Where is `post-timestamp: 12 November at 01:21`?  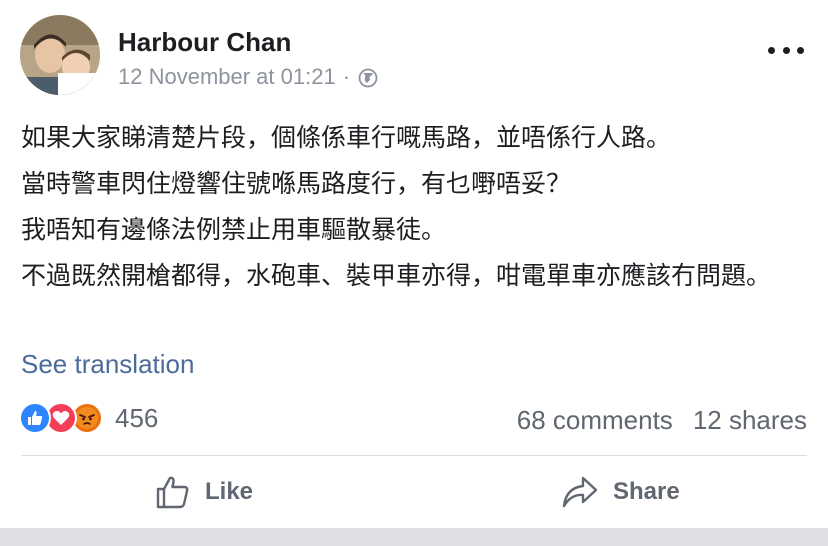 post-timestamp: 12 November at 01:21 is located at coordinates (227, 77).